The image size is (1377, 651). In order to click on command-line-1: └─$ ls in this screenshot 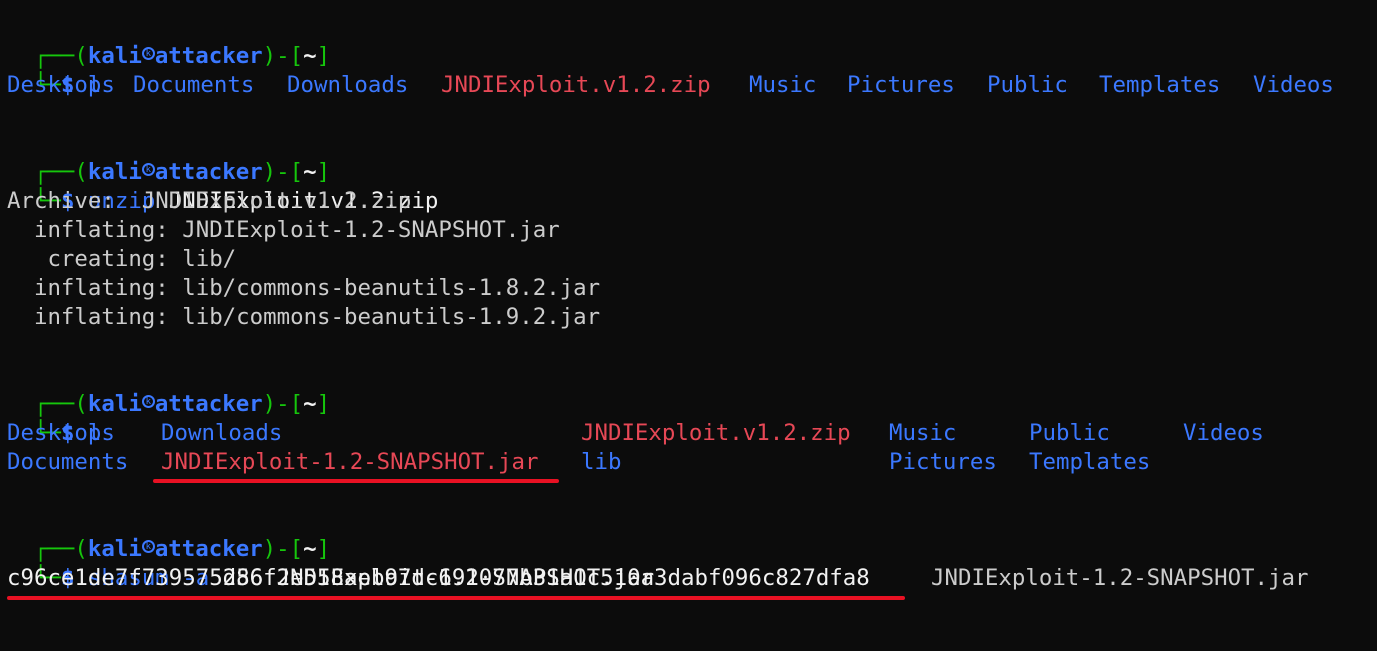, I will do `click(61, 70)`.